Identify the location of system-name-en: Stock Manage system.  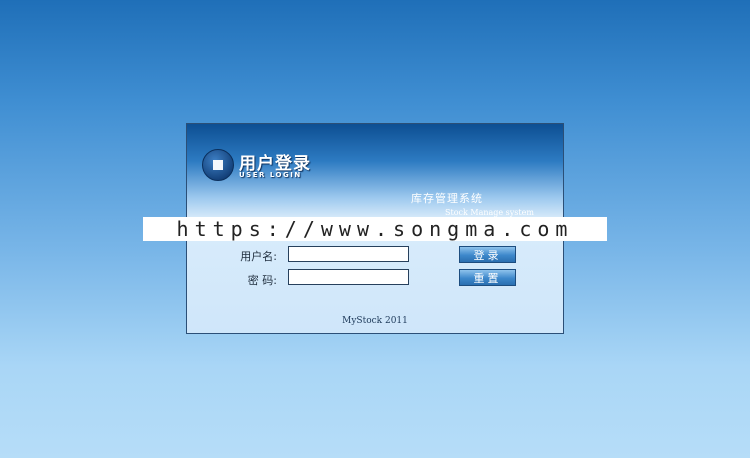
(489, 212).